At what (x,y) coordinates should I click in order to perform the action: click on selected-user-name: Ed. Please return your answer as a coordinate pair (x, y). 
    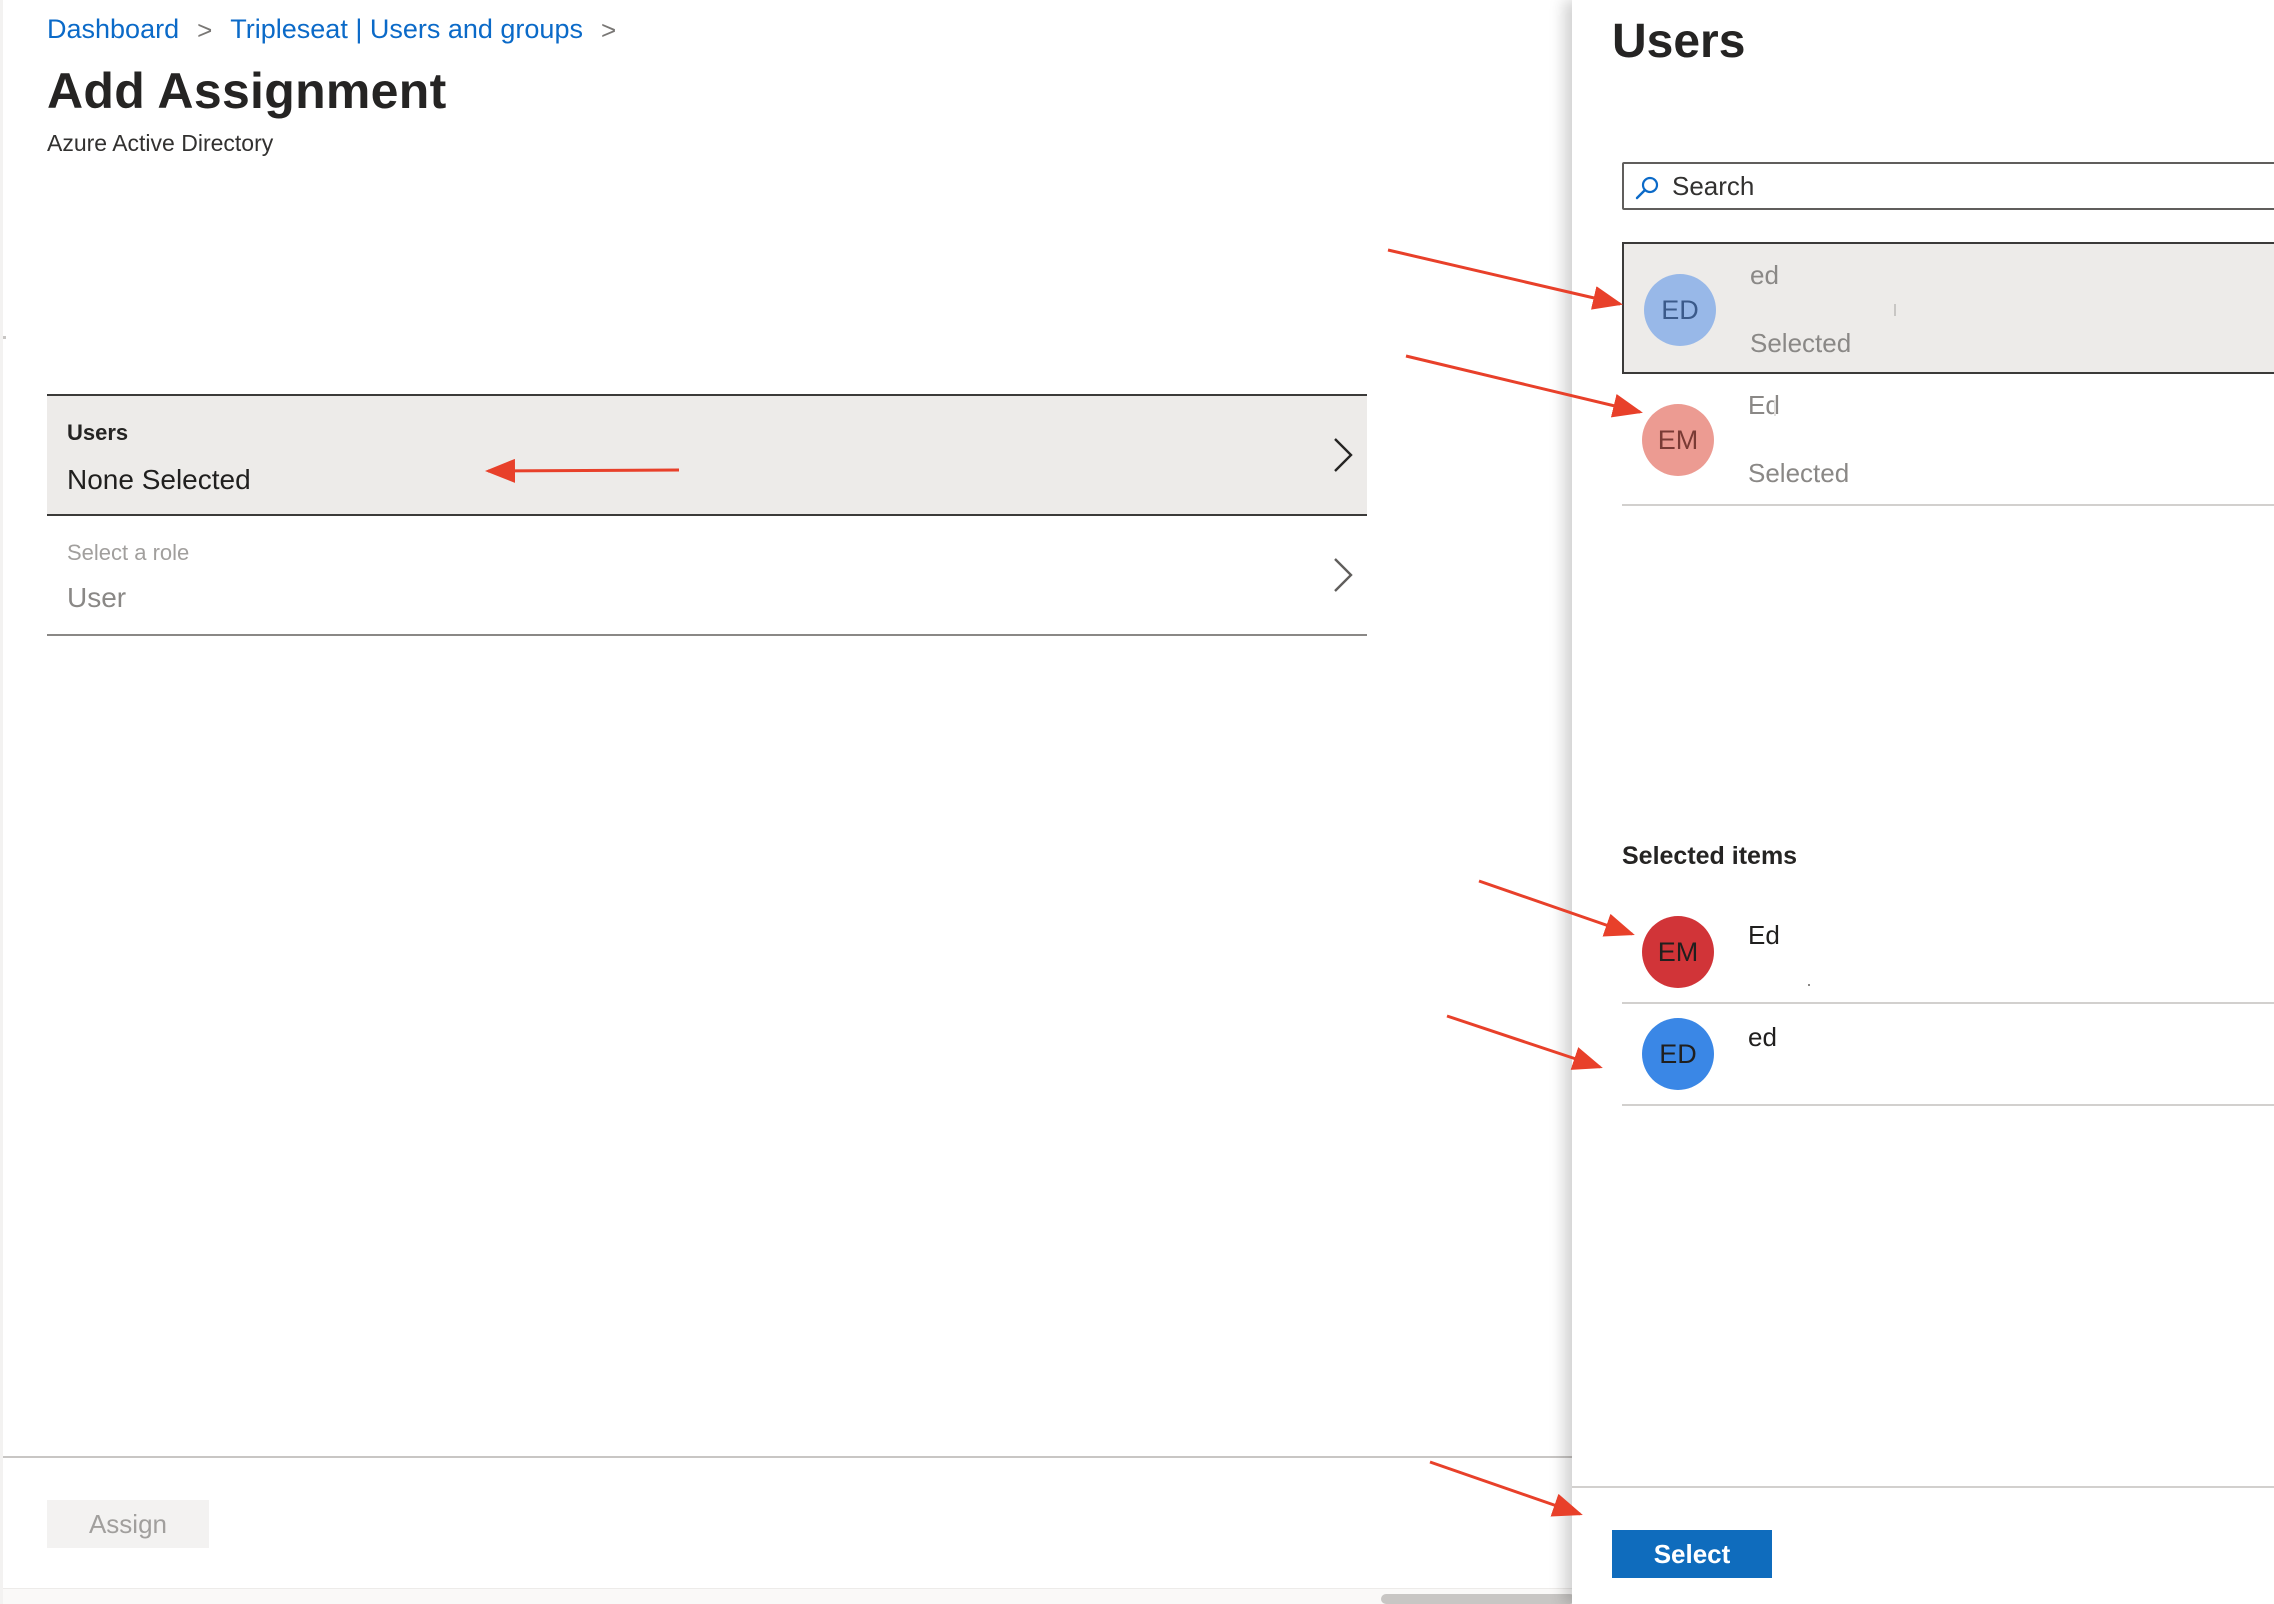
    Looking at the image, I should click on (1764, 935).